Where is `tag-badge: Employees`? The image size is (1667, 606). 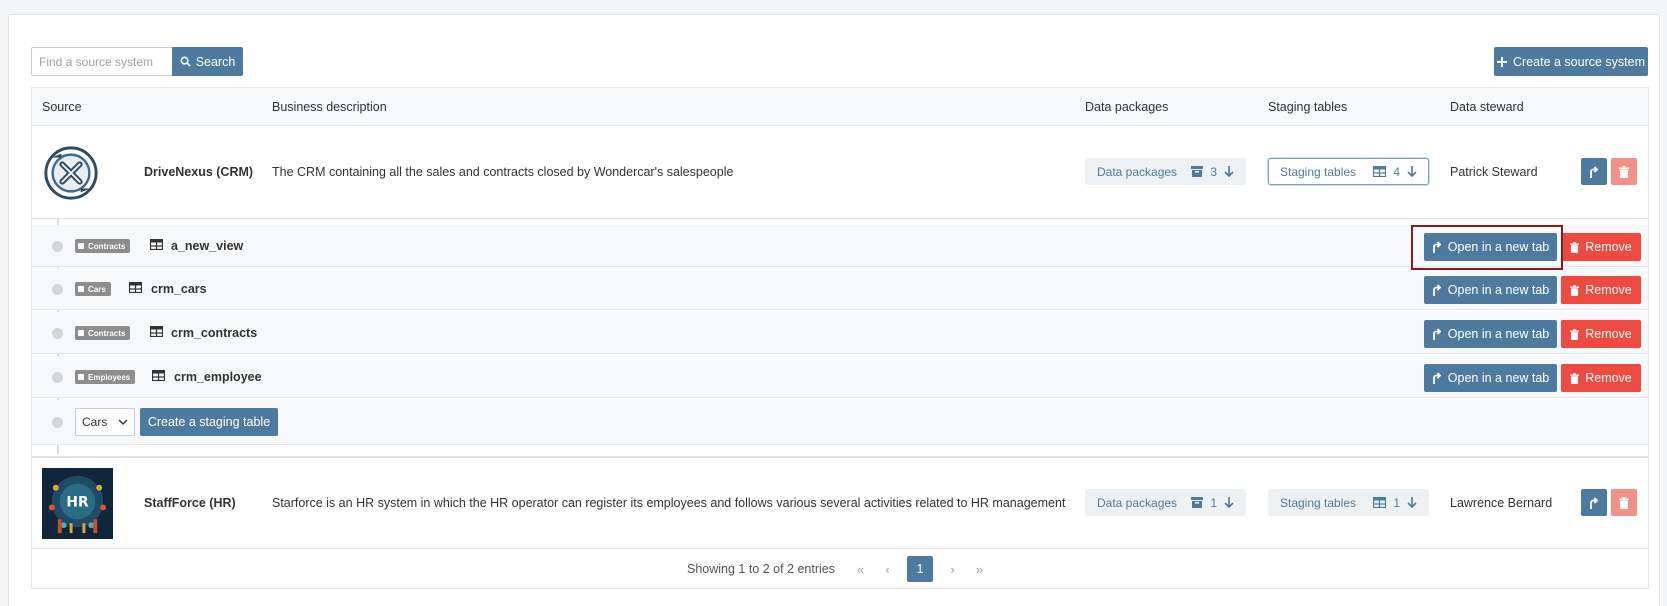 tag-badge: Employees is located at coordinates (105, 377).